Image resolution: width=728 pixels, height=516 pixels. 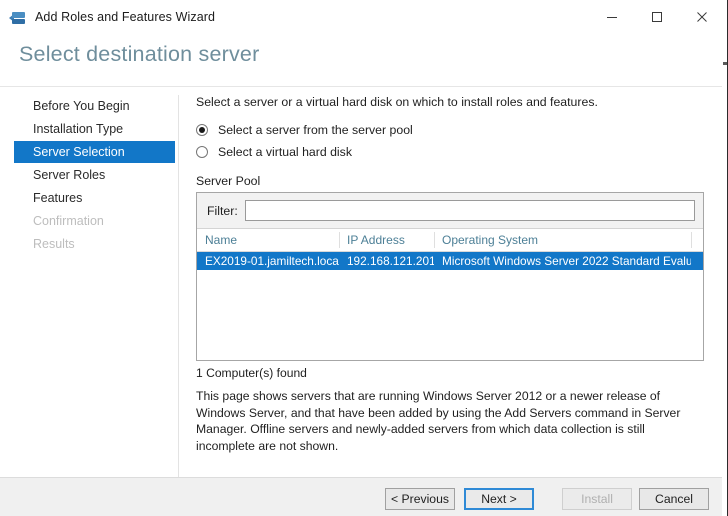 I want to click on column-header-operating-system: Operating System, so click(x=562, y=240).